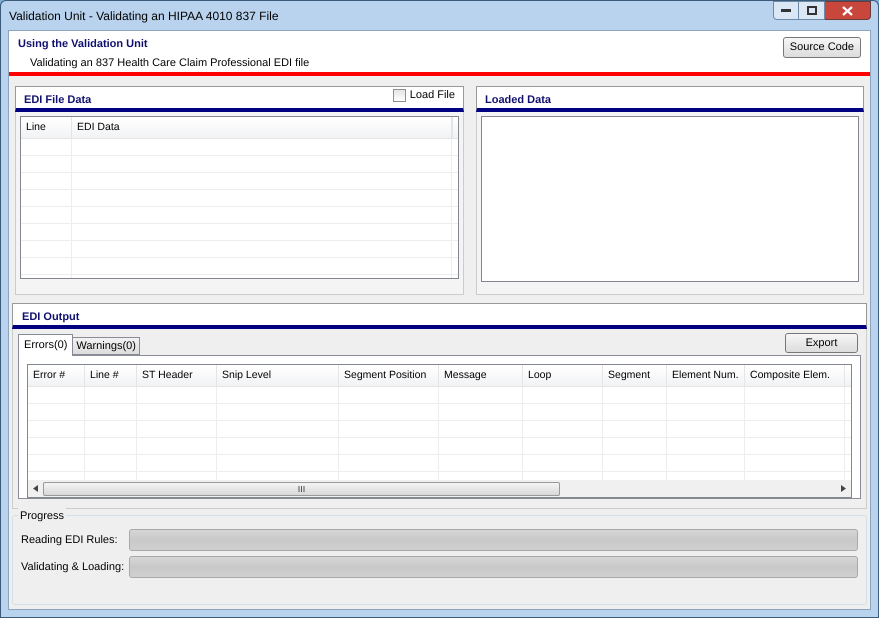 The width and height of the screenshot is (879, 618). I want to click on panel-title: EDI File Data, so click(58, 100).